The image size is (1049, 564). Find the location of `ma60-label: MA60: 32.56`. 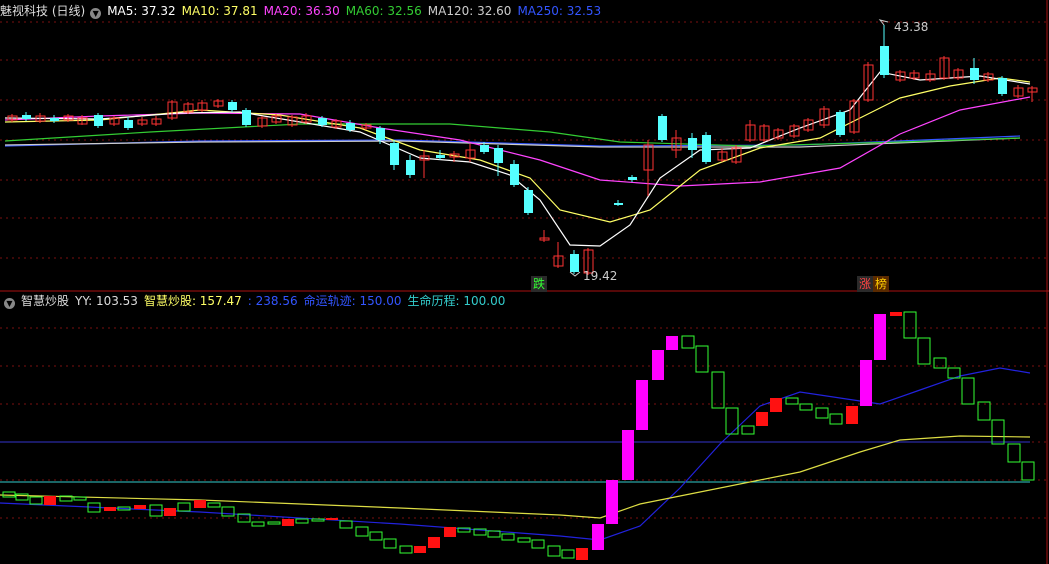

ma60-label: MA60: 32.56 is located at coordinates (383, 11).